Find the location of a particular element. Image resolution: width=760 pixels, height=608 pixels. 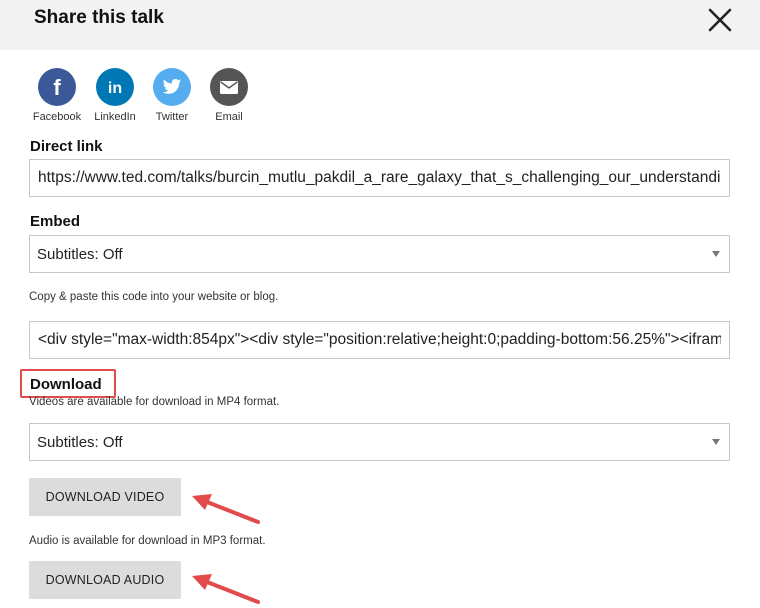

close-icon is located at coordinates (720, 20).